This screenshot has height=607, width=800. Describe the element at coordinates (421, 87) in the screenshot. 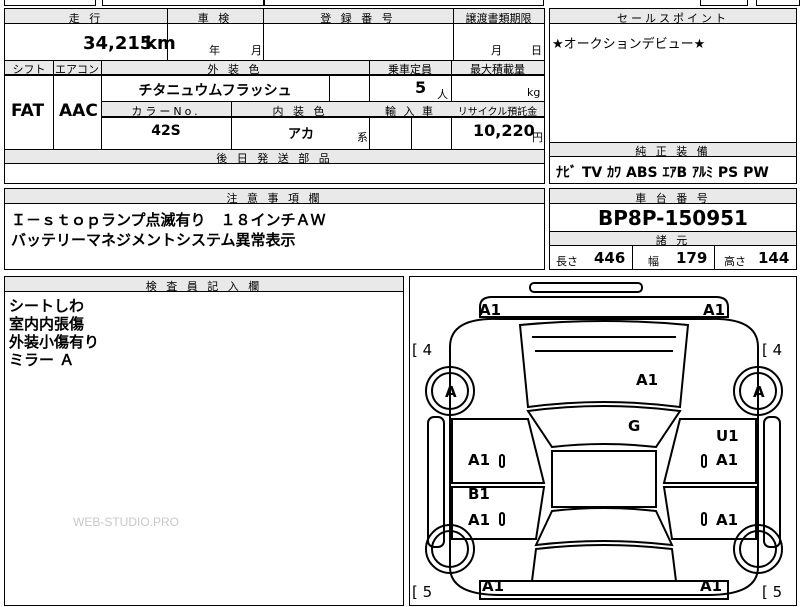

I see `capacity-value: 5` at that location.